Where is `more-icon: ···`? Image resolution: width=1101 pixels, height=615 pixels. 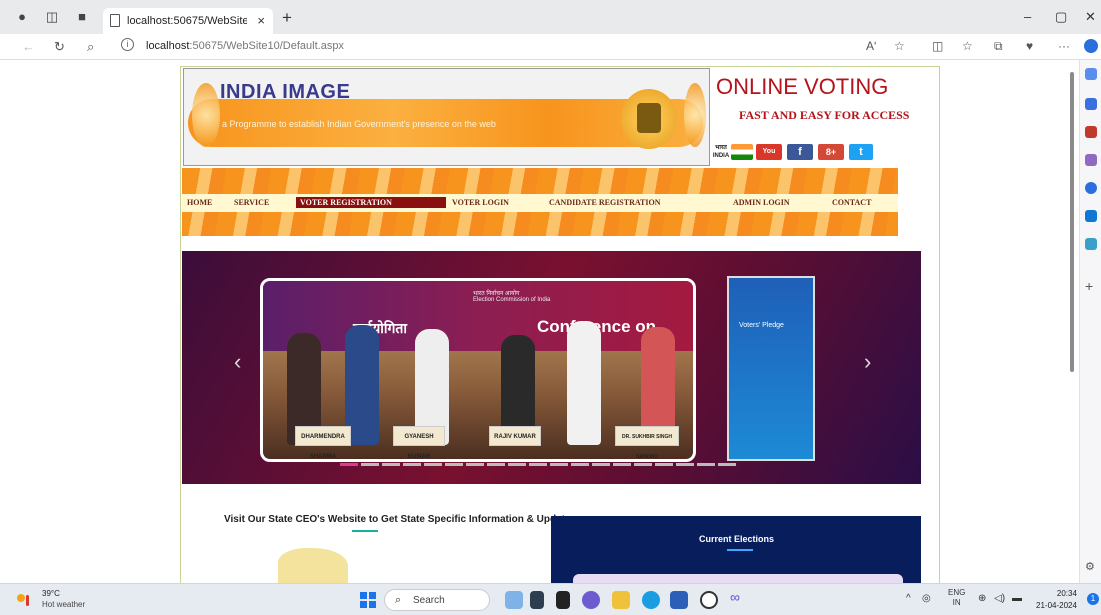 more-icon: ··· is located at coordinates (1064, 46).